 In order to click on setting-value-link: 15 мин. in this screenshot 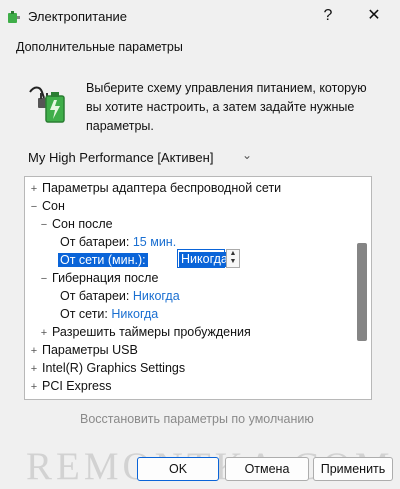, I will do `click(154, 242)`.